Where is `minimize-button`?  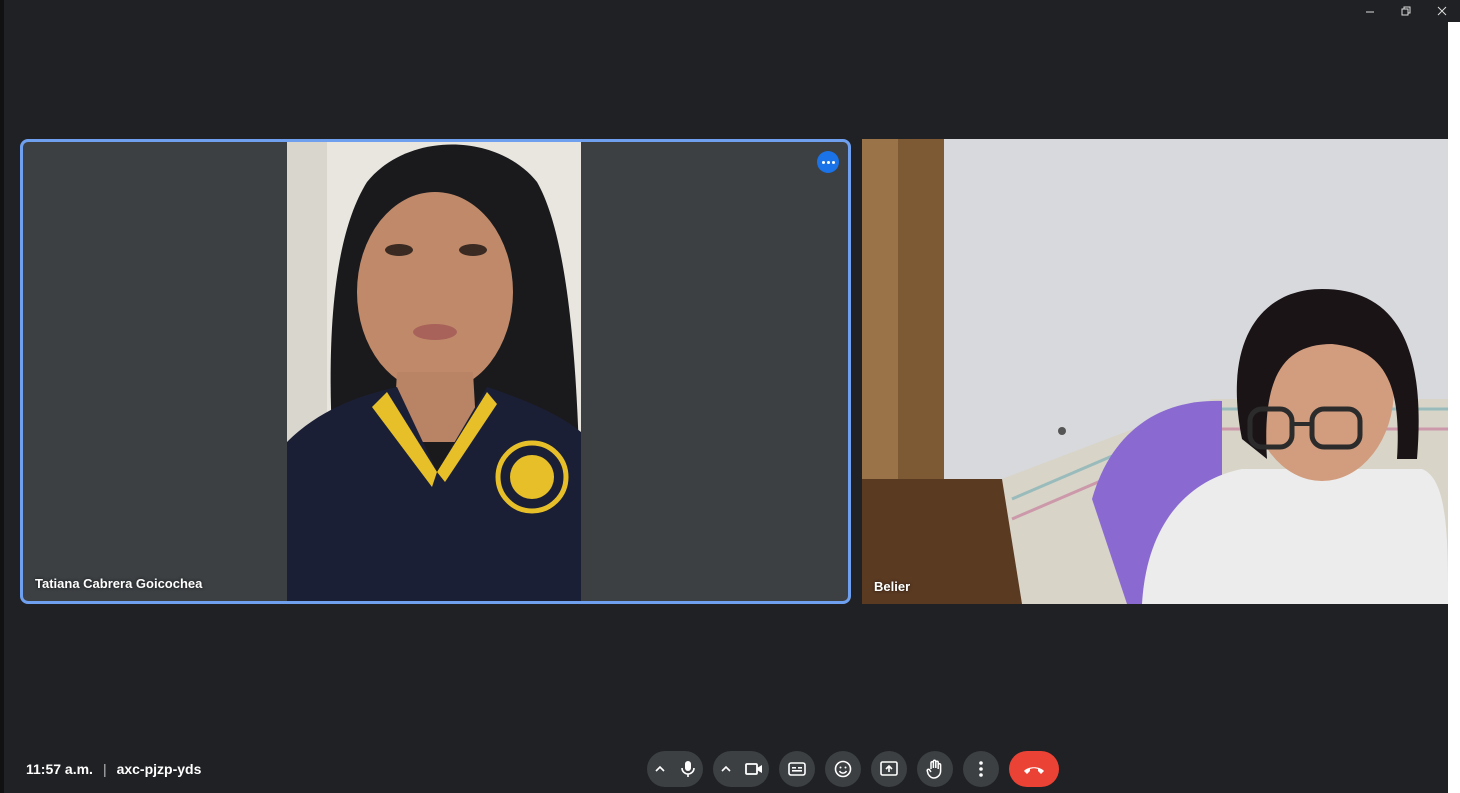 minimize-button is located at coordinates (1370, 11).